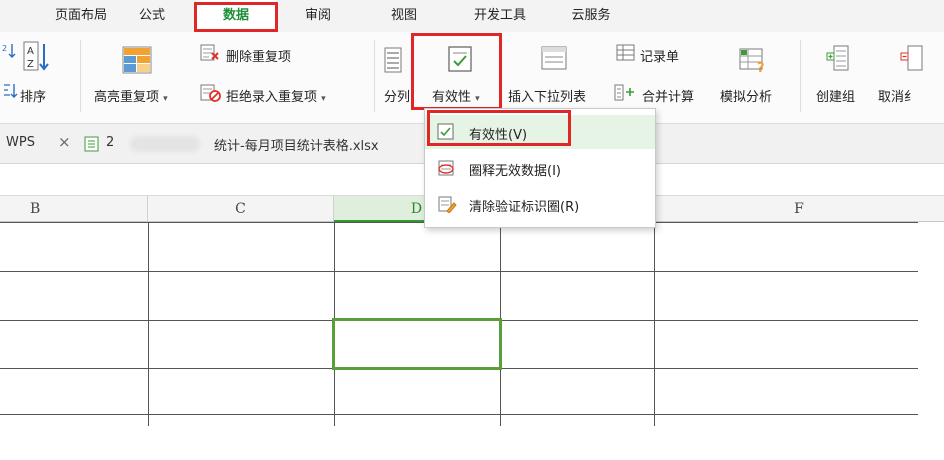  Describe the element at coordinates (152, 16) in the screenshot. I see `tab-formula: 公式` at that location.